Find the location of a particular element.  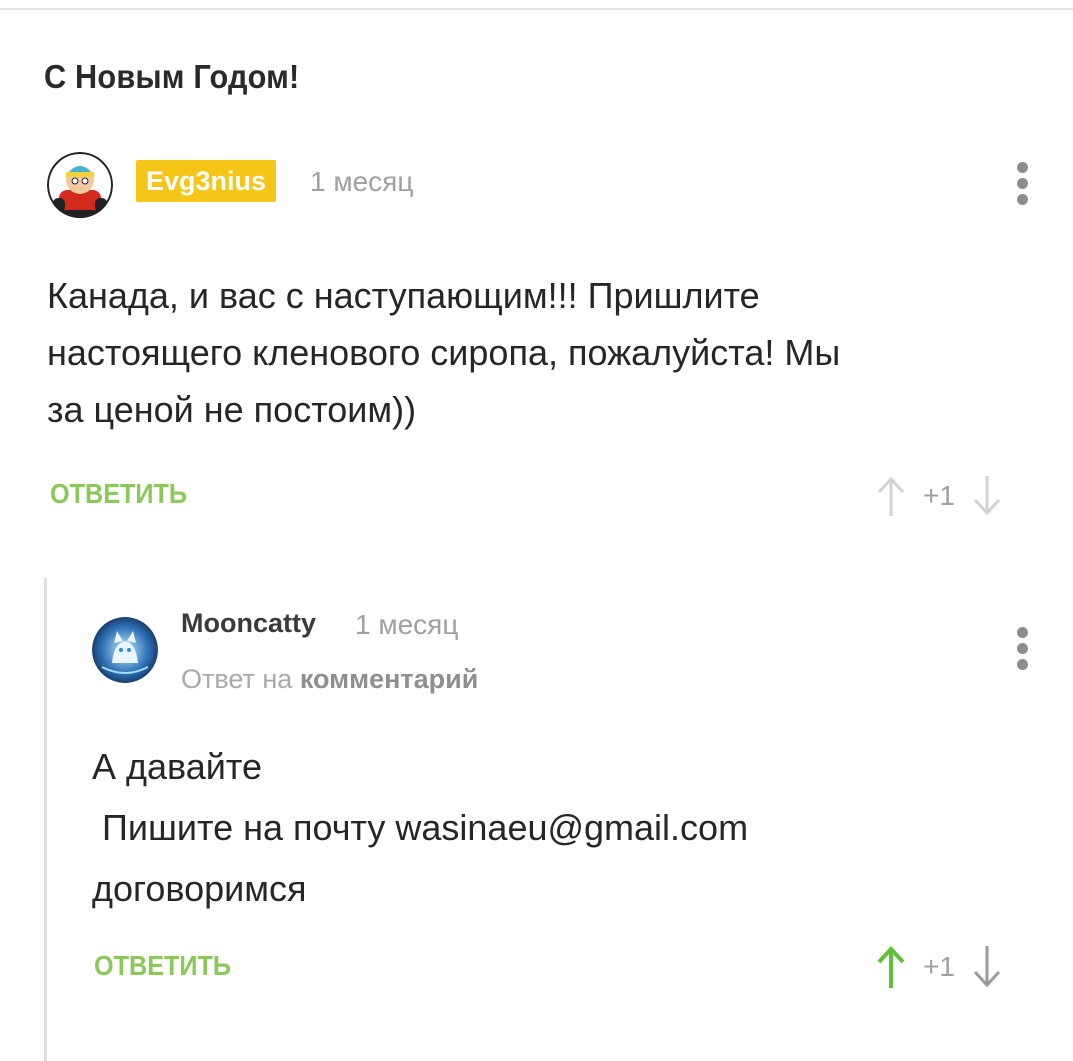

reply-to-link: комментарий is located at coordinates (389, 679).